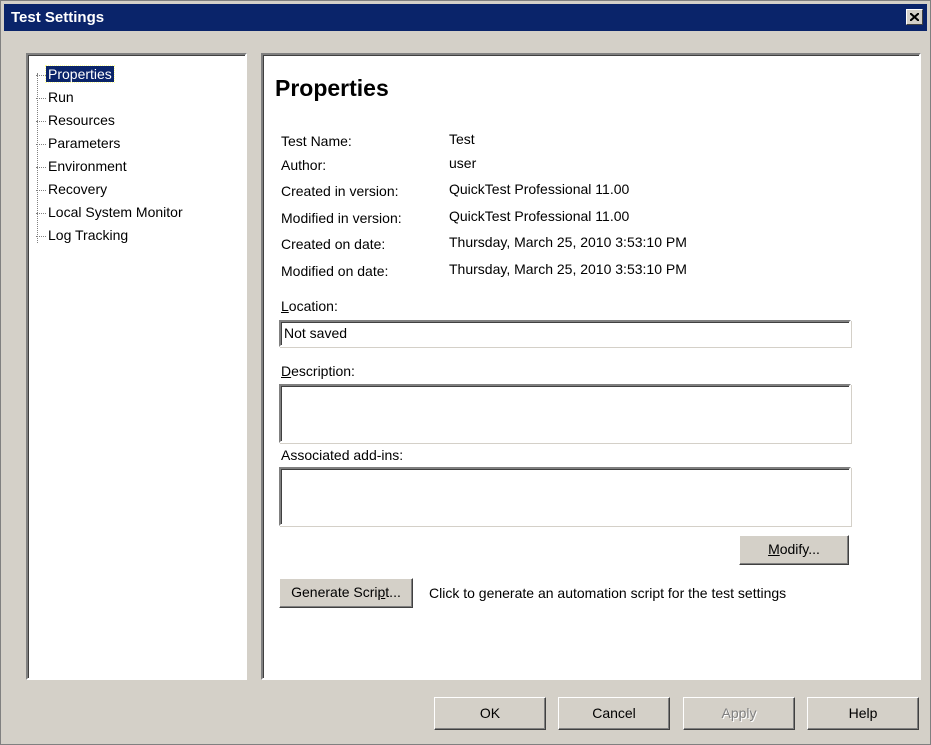 This screenshot has width=931, height=745. I want to click on location-value: Not saved, so click(316, 333).